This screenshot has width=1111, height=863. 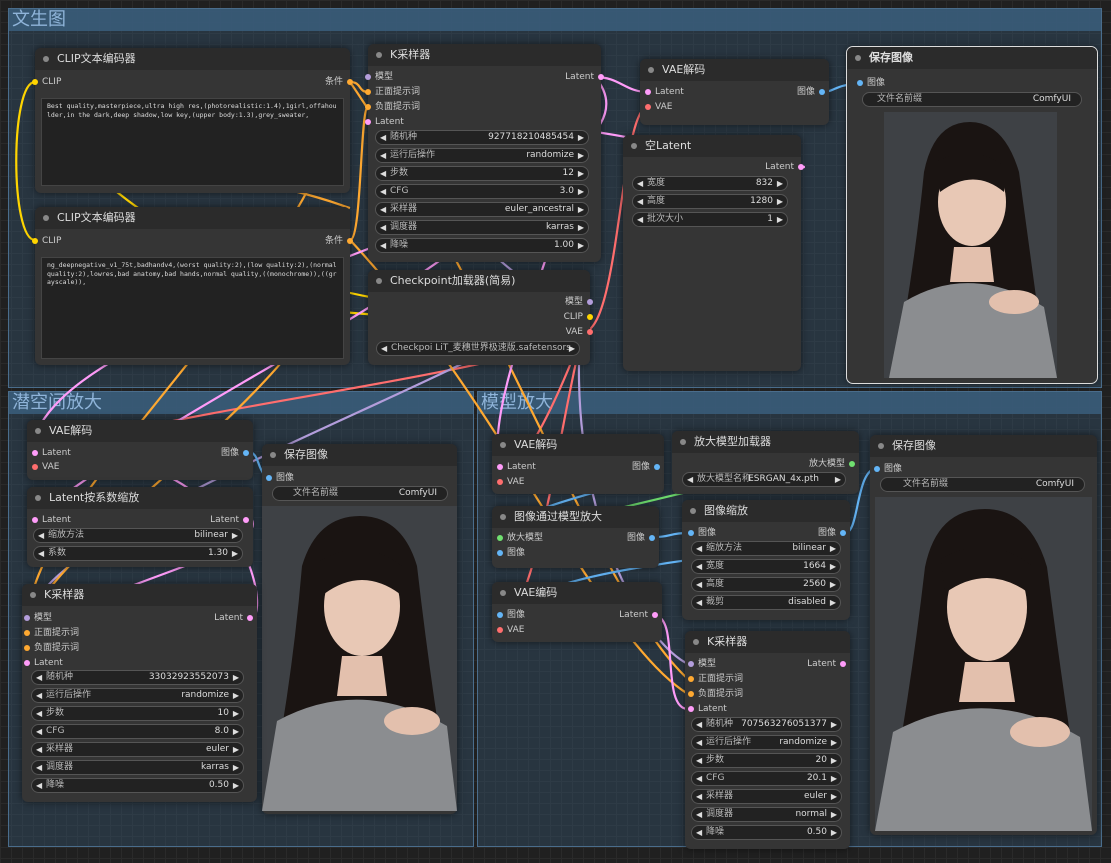 I want to click on steps-widget: ◀ 步数 20 ▶, so click(x=766, y=760).